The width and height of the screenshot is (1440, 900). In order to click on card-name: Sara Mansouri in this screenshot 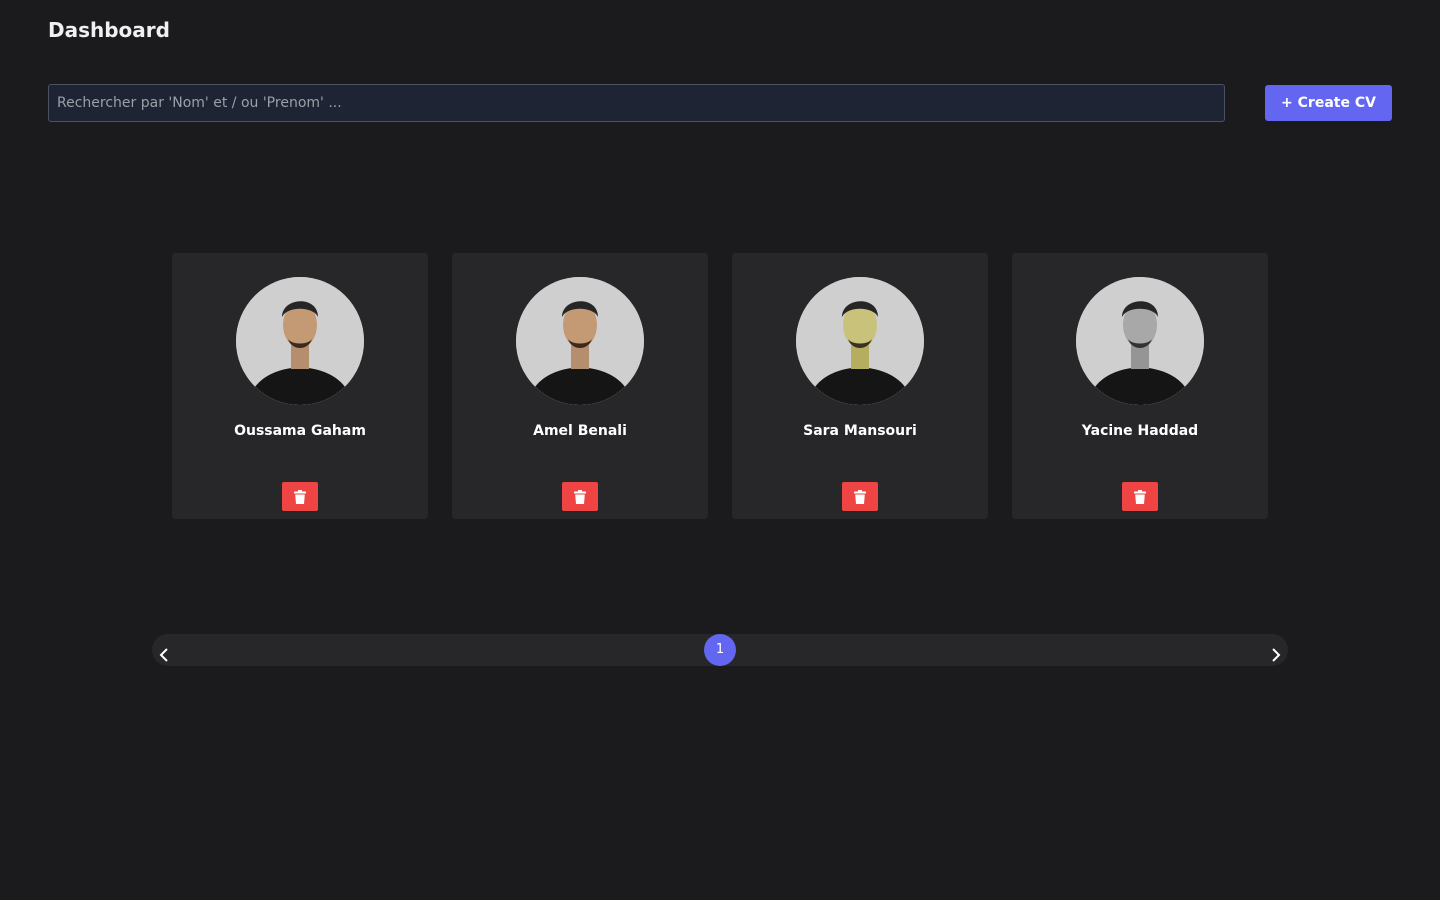, I will do `click(860, 431)`.